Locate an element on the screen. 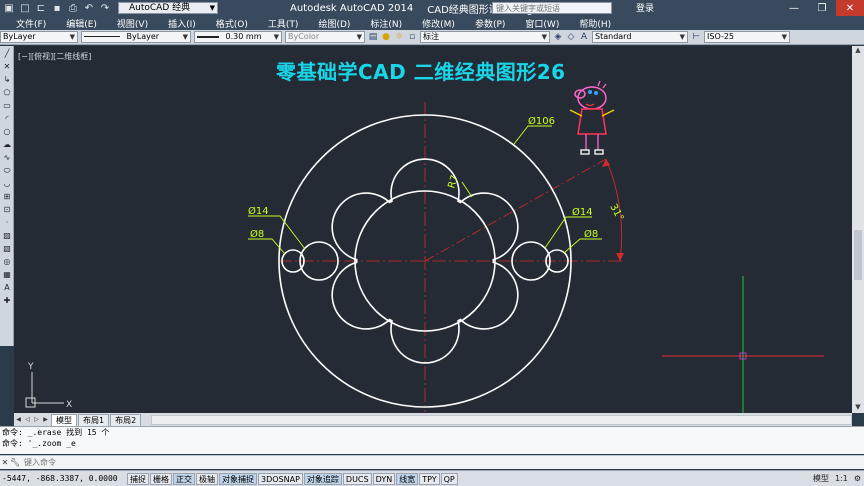 Image resolution: width=864 pixels, height=486 pixels. angle-arrowhead is located at coordinates (620, 257).